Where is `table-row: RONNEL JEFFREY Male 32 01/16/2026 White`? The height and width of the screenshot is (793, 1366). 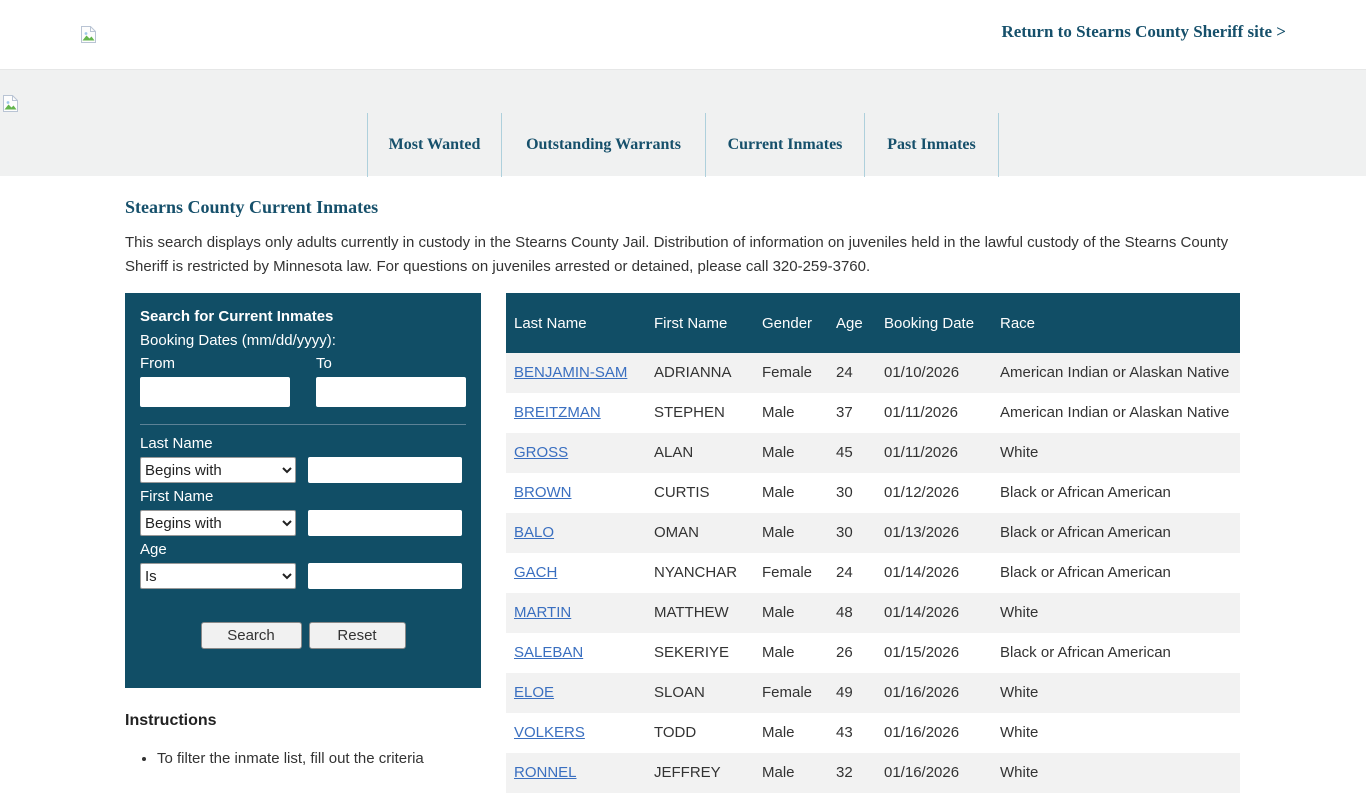
table-row: RONNEL JEFFREY Male 32 01/16/2026 White is located at coordinates (873, 773).